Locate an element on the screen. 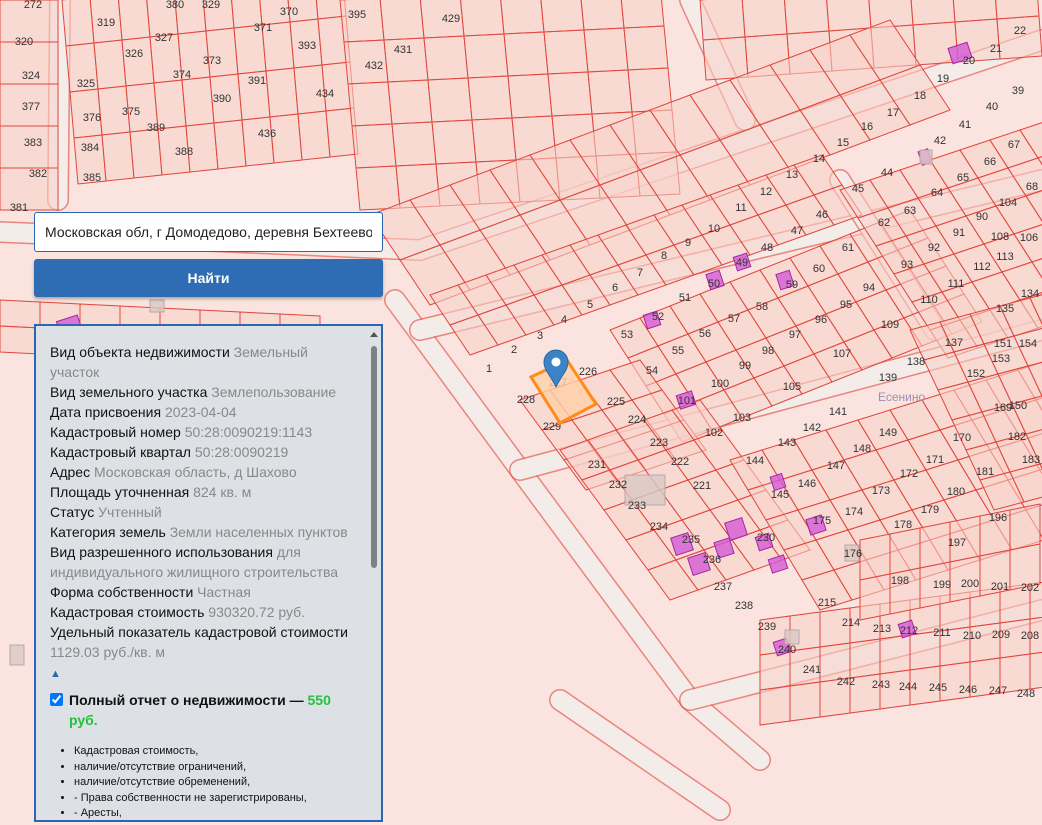  parcel-number-label: 143 is located at coordinates (787, 443).